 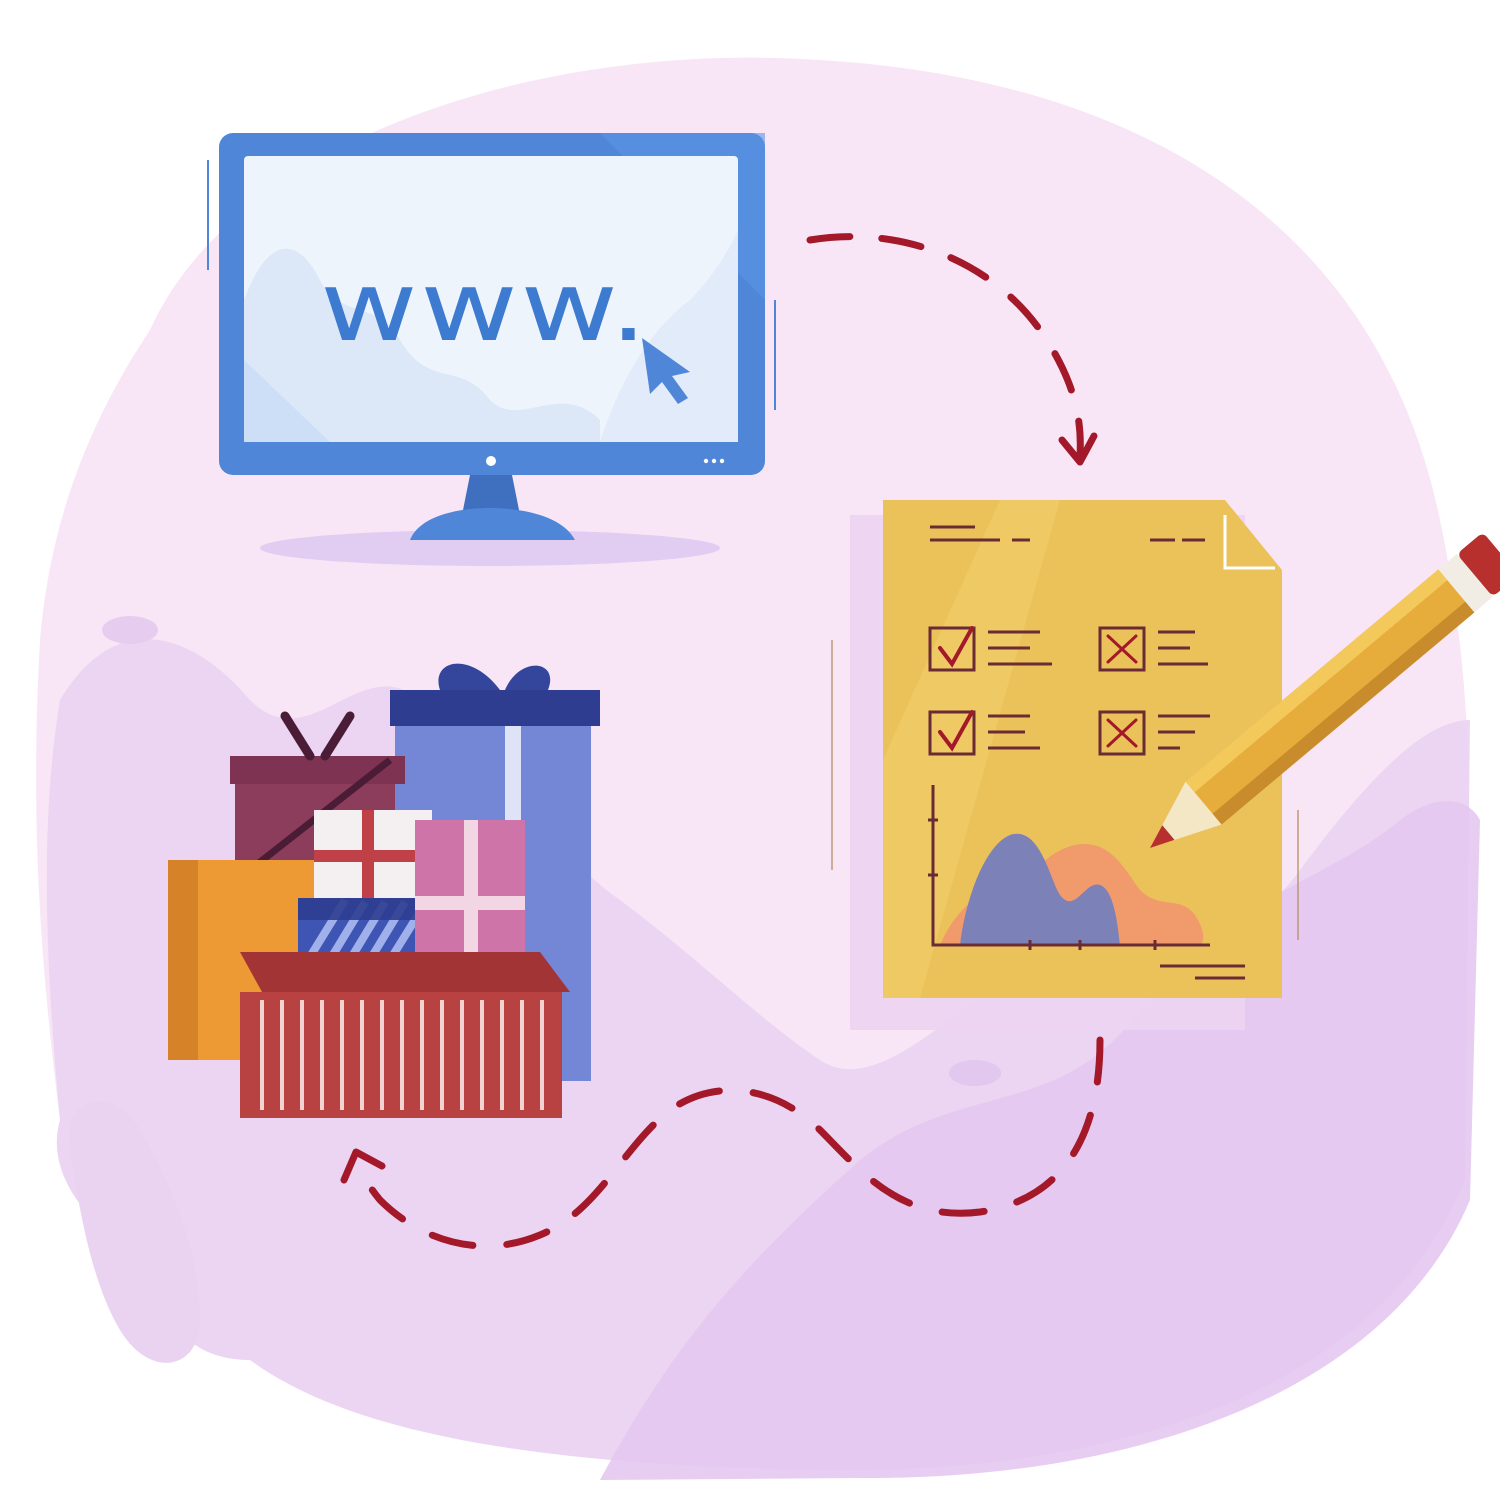 I want to click on gift-box-red-stripes, so click(x=402, y=1055).